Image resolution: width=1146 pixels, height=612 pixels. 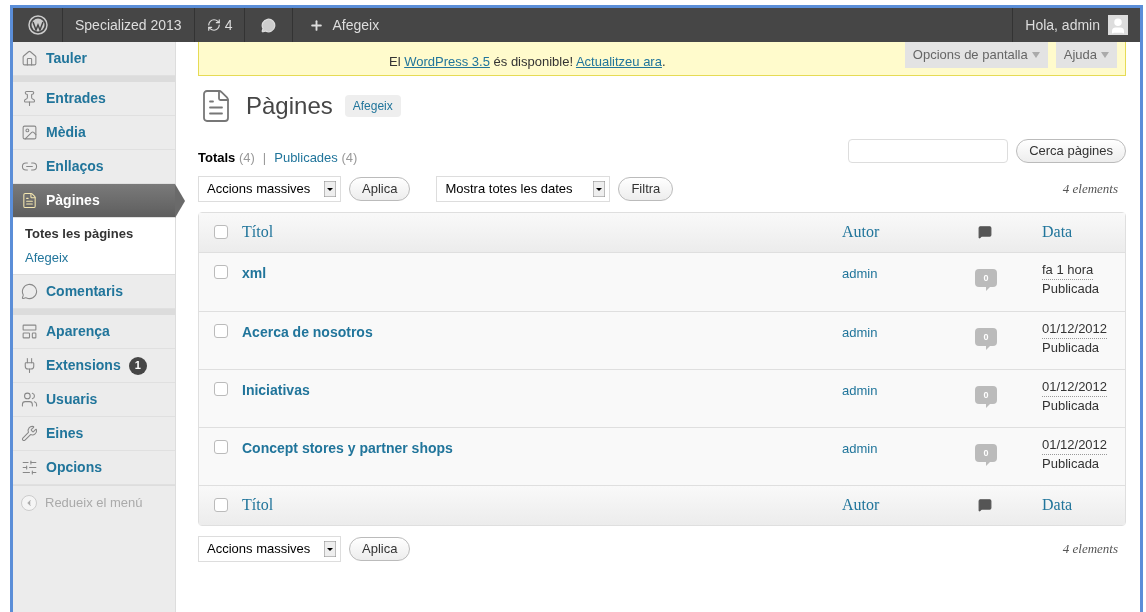 What do you see at coordinates (94, 234) in the screenshot?
I see `submenu-item: Totes les pàgines` at bounding box center [94, 234].